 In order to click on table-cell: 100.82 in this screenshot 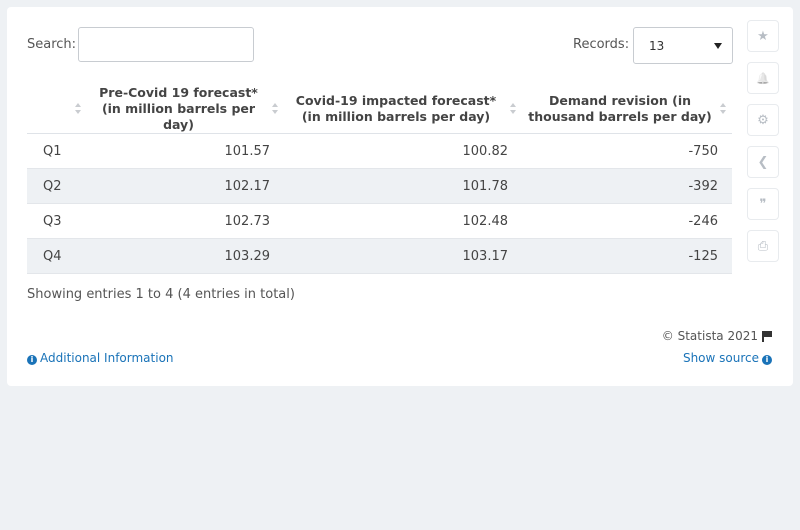, I will do `click(403, 151)`.